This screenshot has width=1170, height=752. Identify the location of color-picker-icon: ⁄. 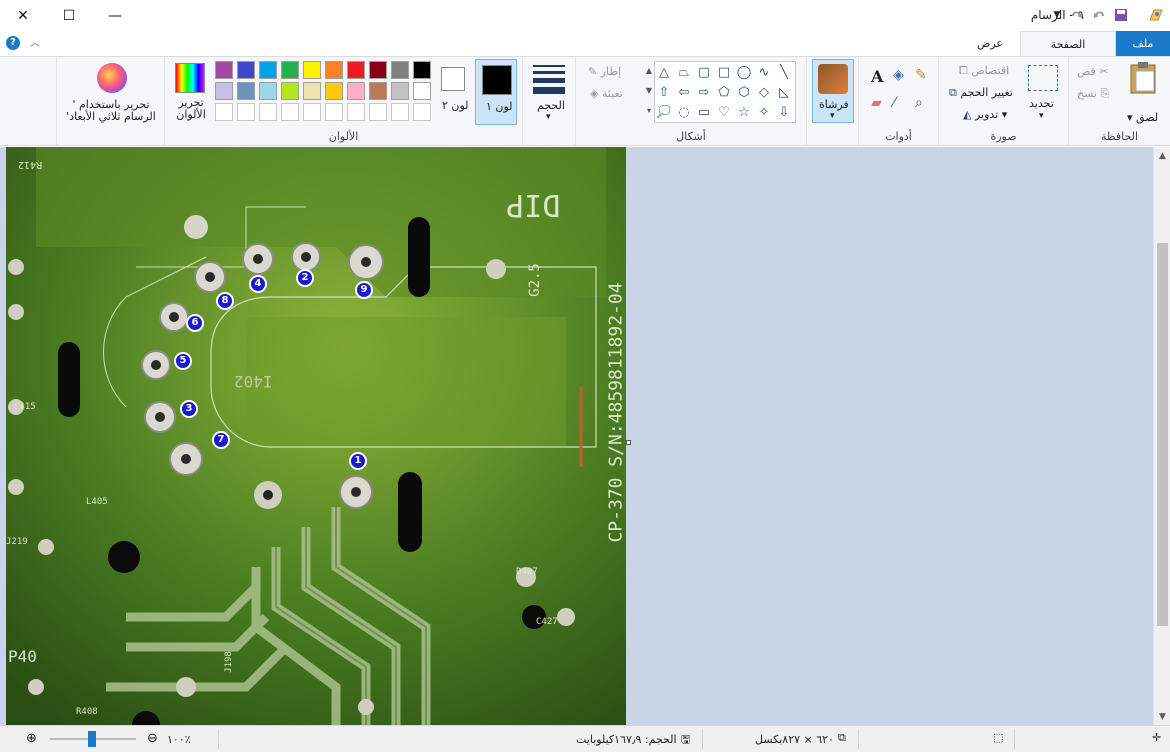
(894, 103).